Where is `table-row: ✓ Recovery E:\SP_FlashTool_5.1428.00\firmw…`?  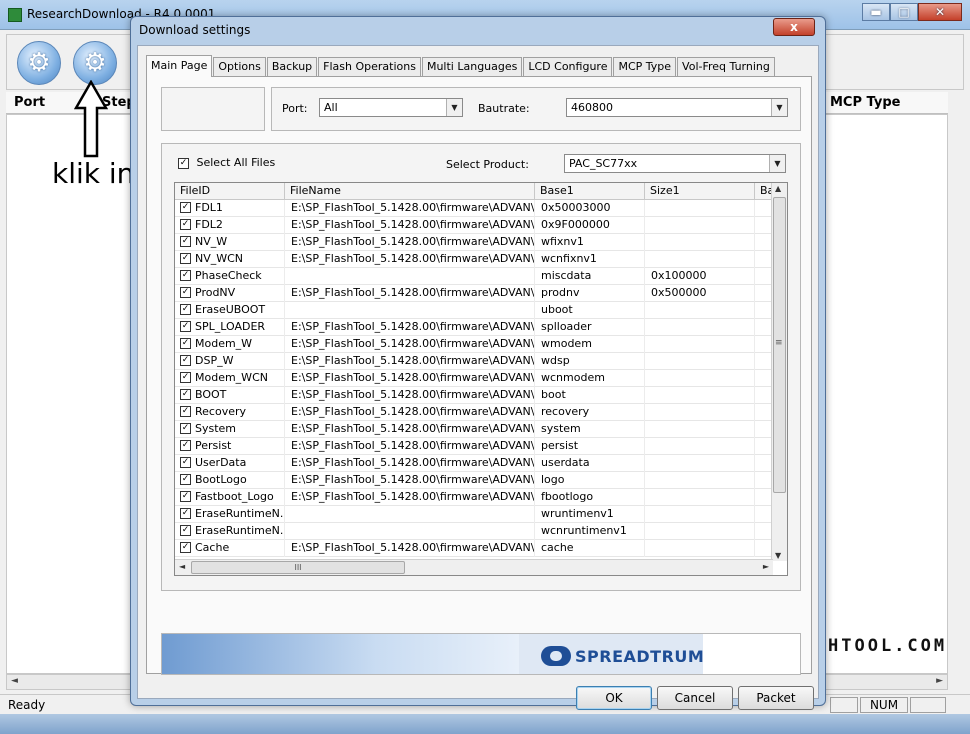 table-row: ✓ Recovery E:\SP_FlashTool_5.1428.00\firmw… is located at coordinates (474, 412).